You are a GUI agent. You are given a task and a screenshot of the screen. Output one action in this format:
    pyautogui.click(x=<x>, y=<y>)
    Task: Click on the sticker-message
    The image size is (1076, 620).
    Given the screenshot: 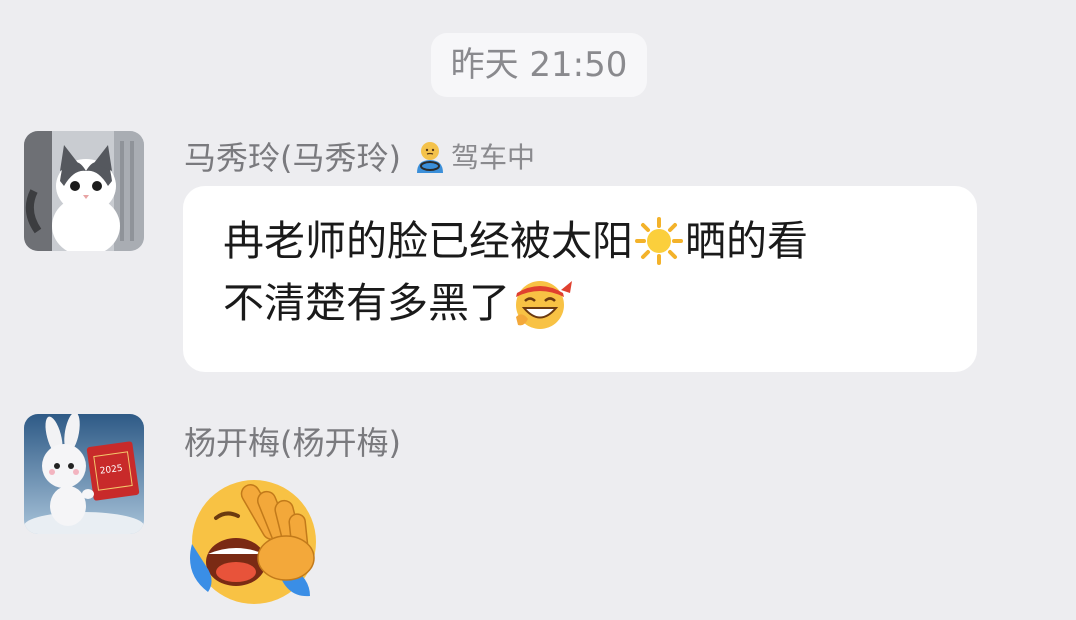 What is the action you would take?
    pyautogui.click(x=256, y=542)
    